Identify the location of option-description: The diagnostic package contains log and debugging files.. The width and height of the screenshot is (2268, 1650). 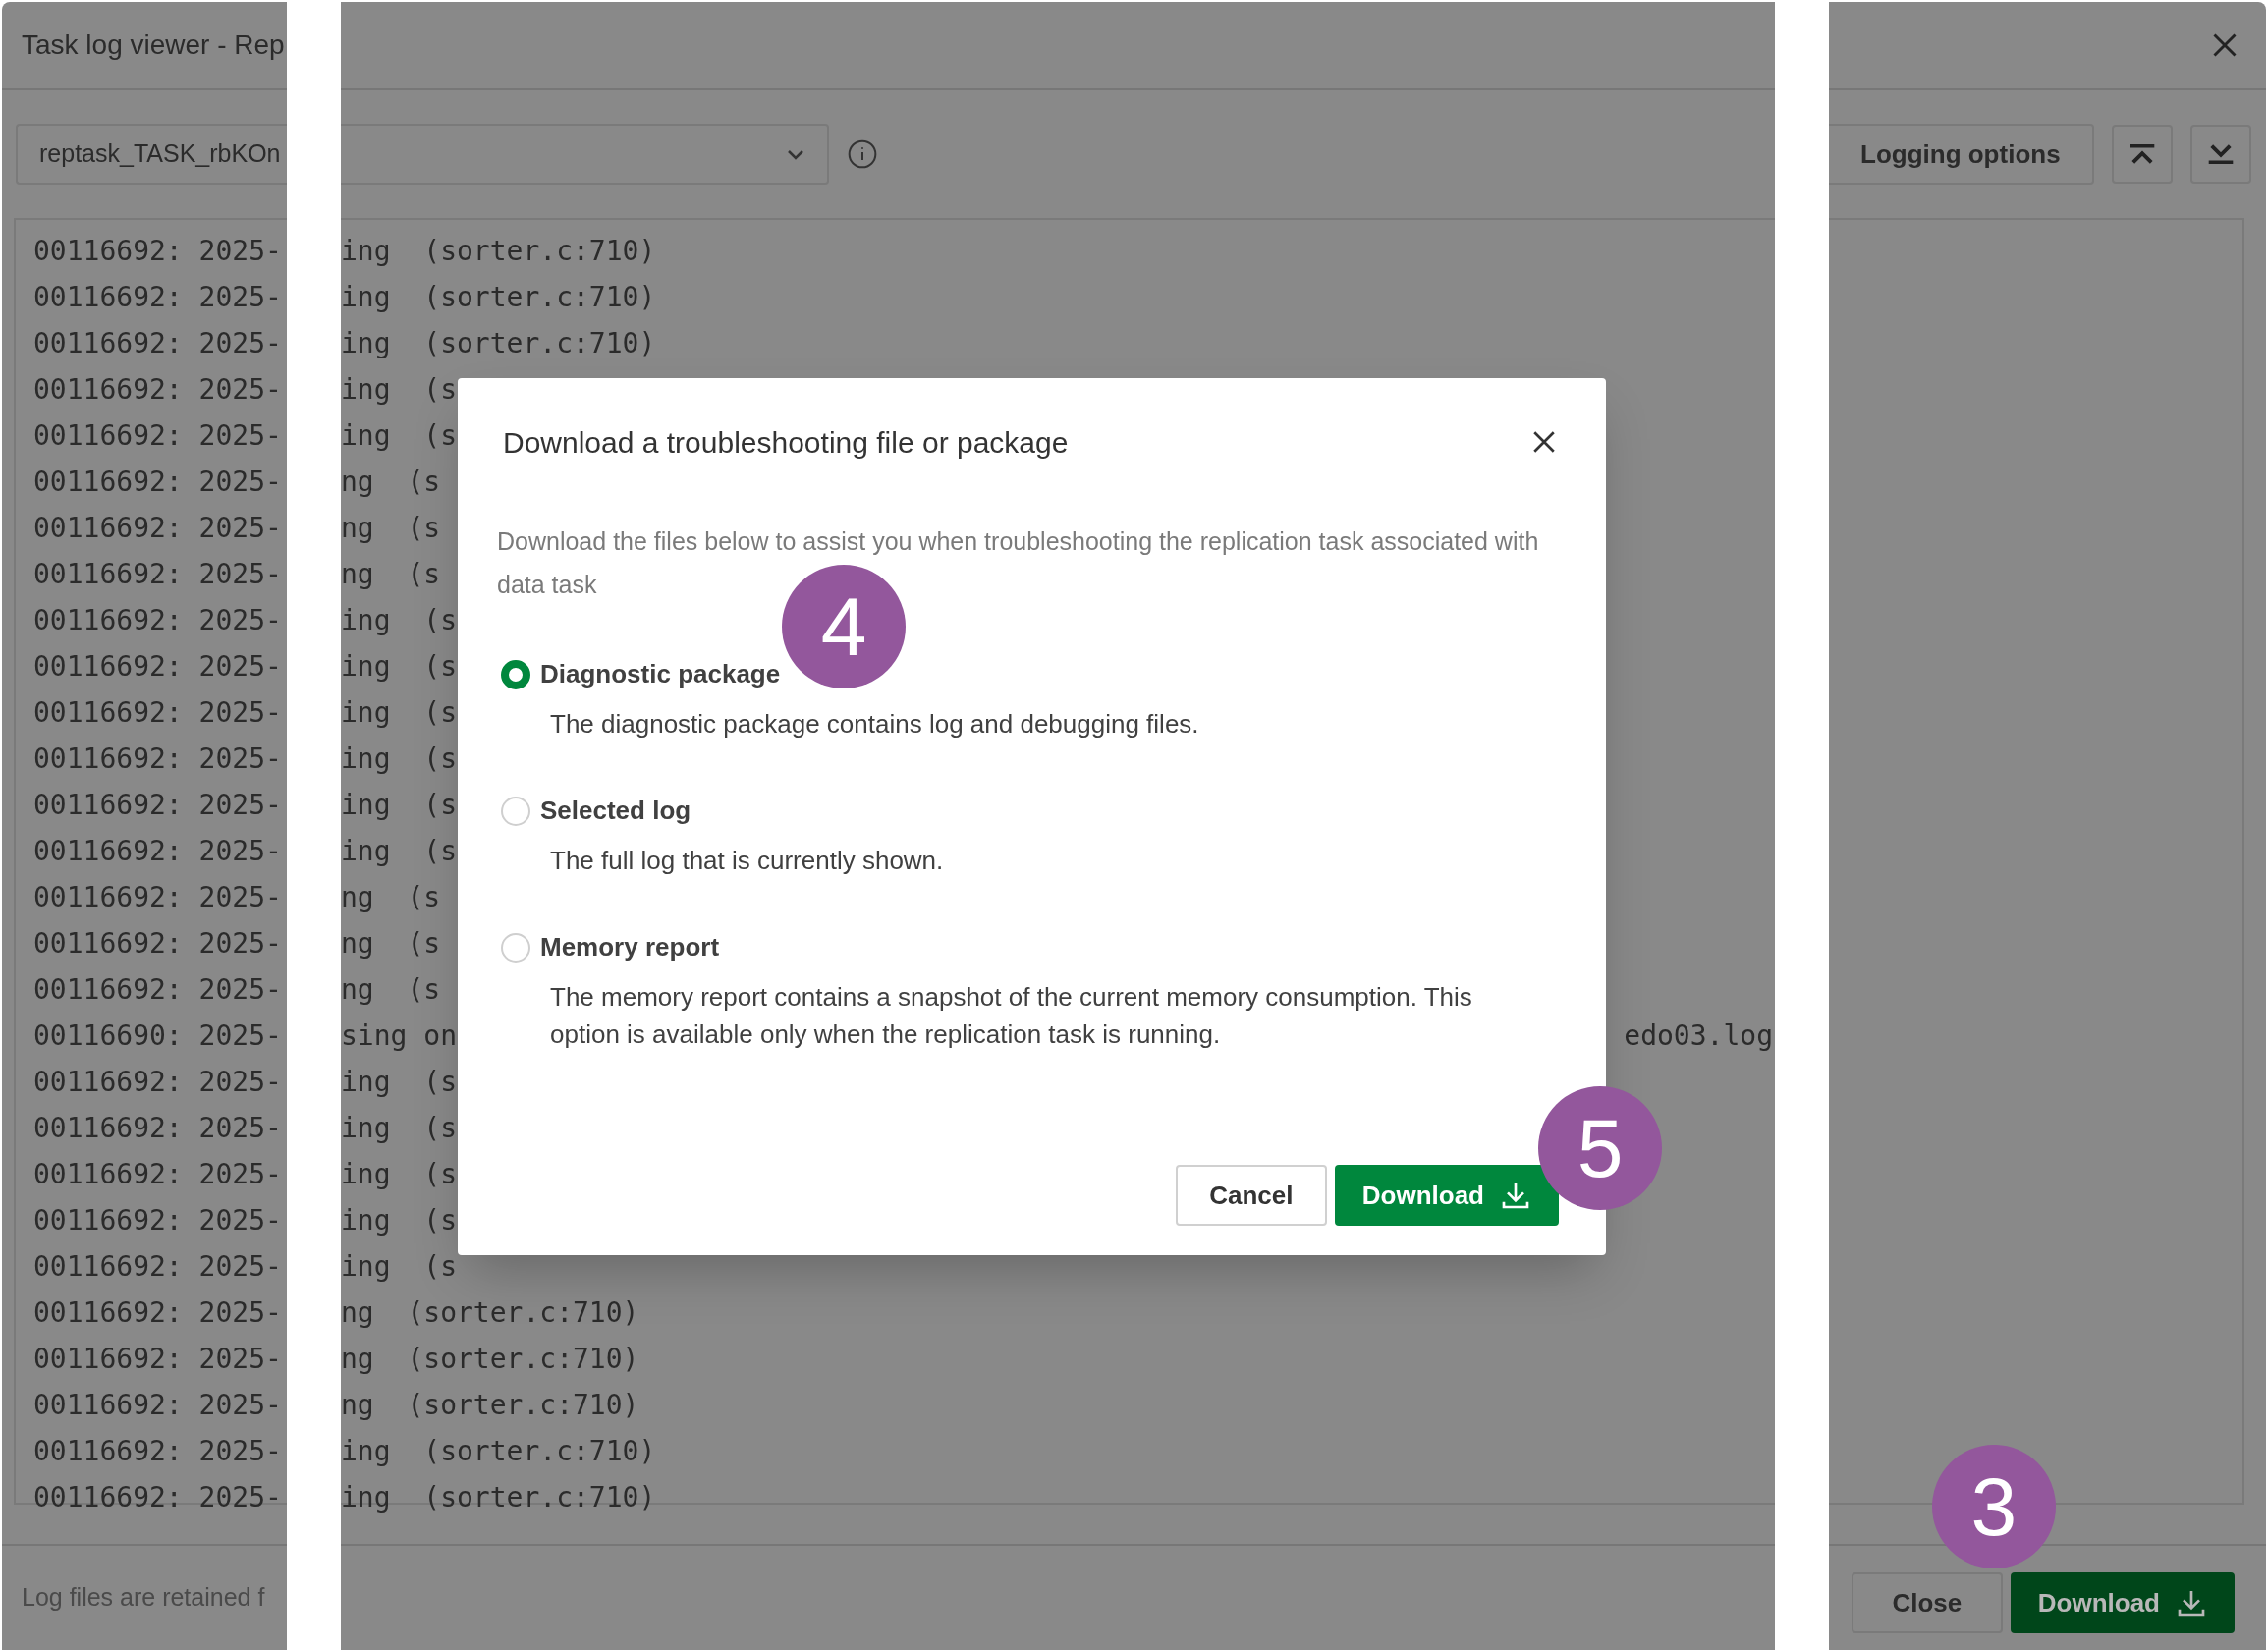
(874, 724).